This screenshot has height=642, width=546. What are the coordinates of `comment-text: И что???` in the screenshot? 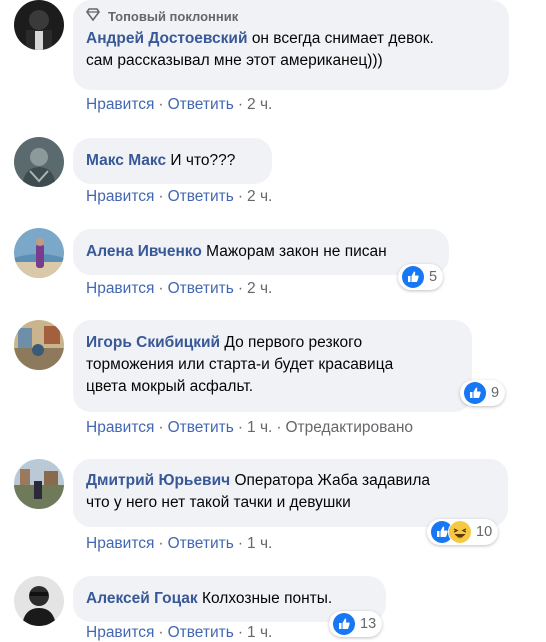 It's located at (203, 160).